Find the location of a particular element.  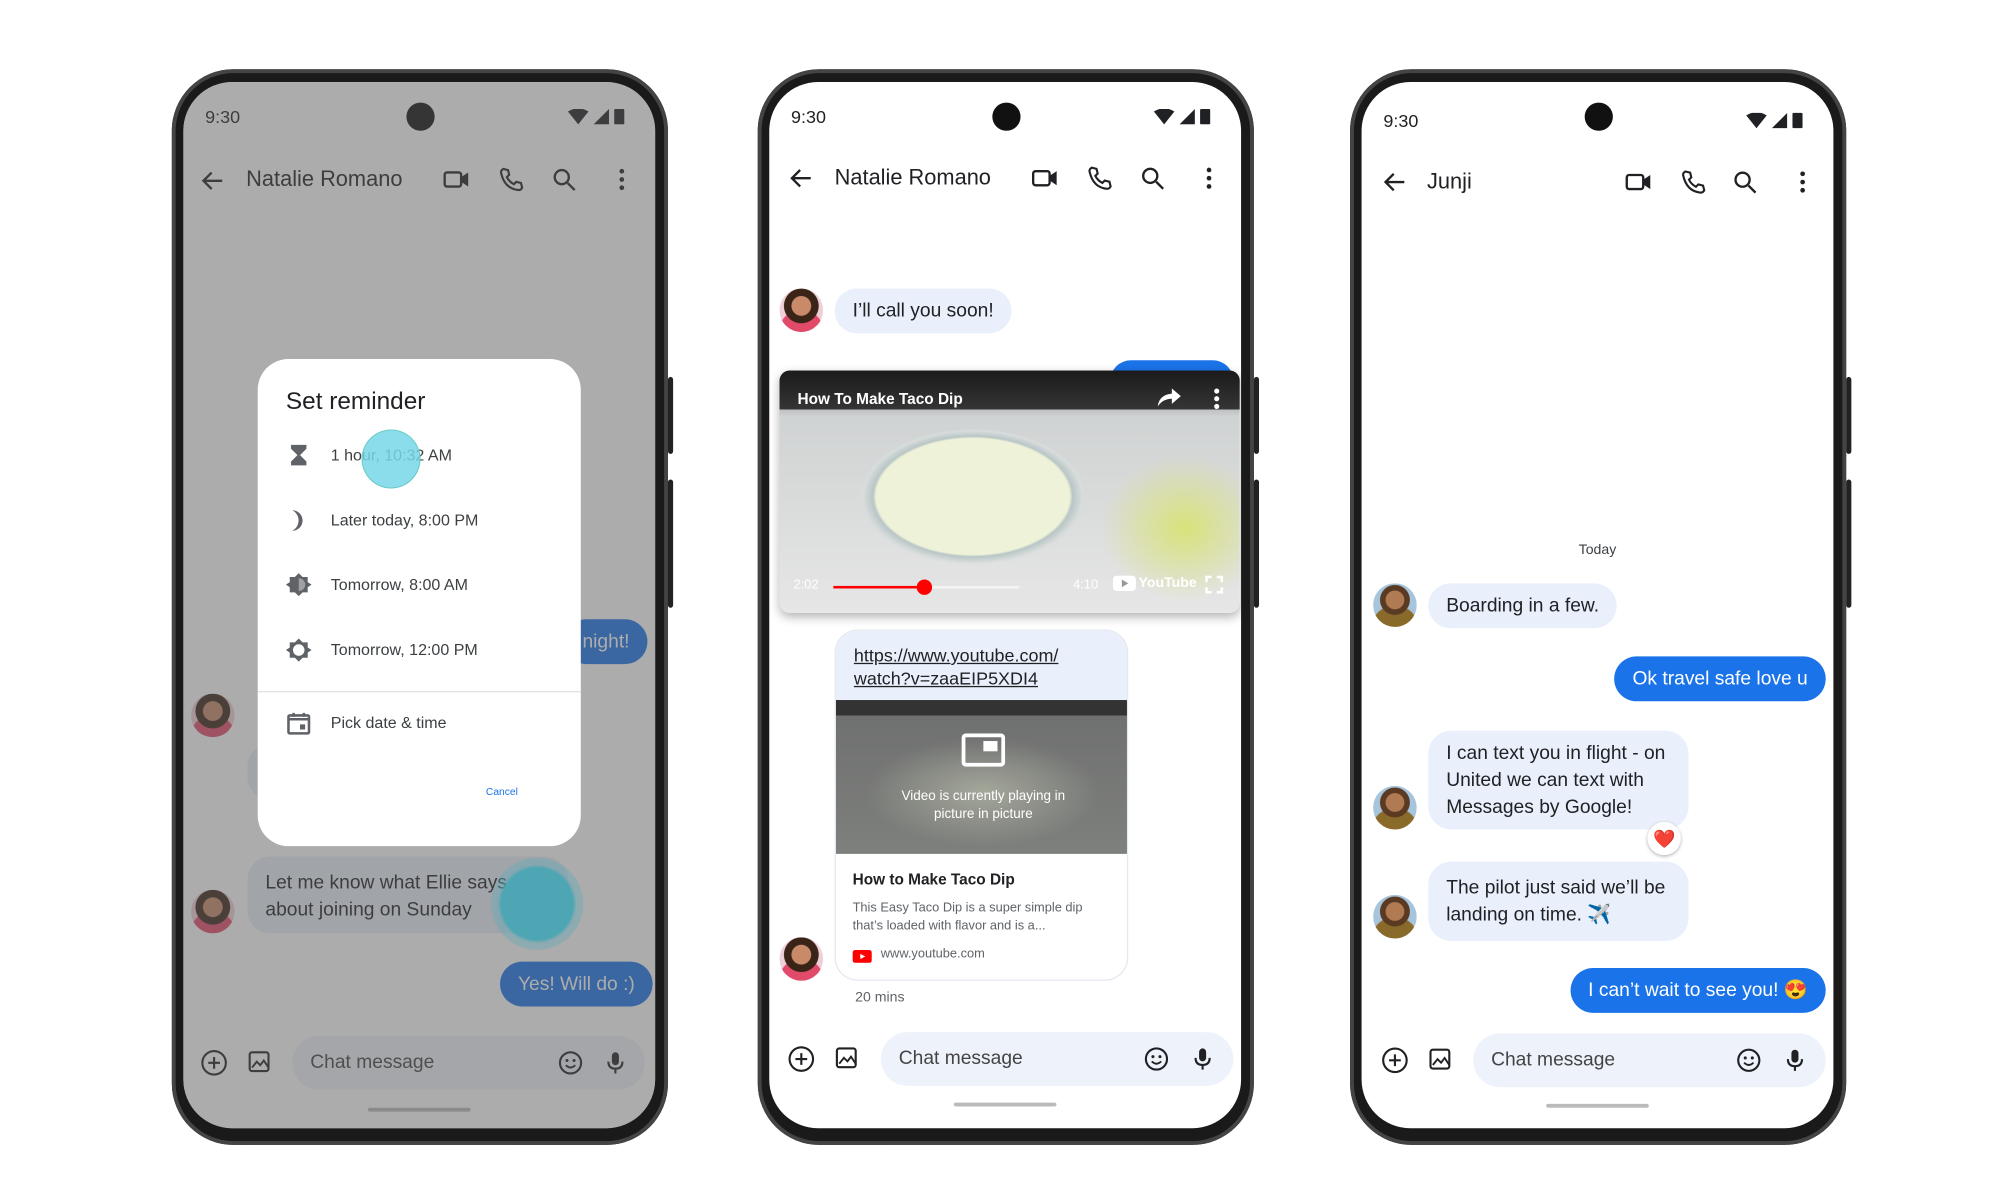

youtube-icon is located at coordinates (862, 956).